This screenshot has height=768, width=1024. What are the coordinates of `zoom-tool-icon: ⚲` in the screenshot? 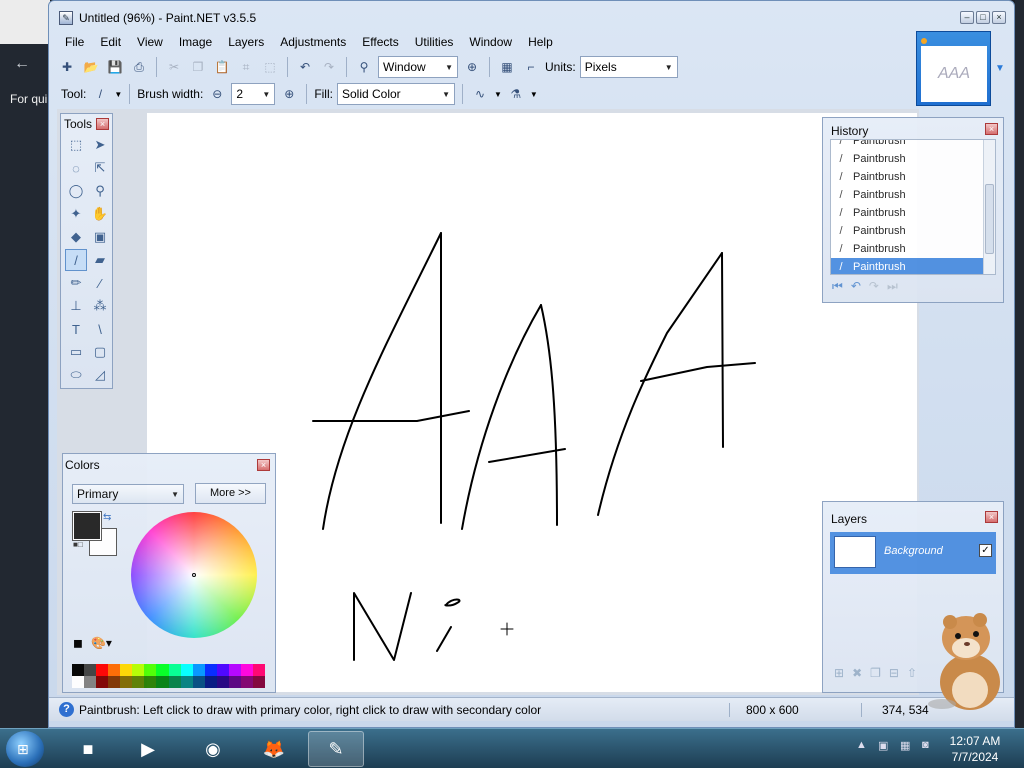 It's located at (100, 191).